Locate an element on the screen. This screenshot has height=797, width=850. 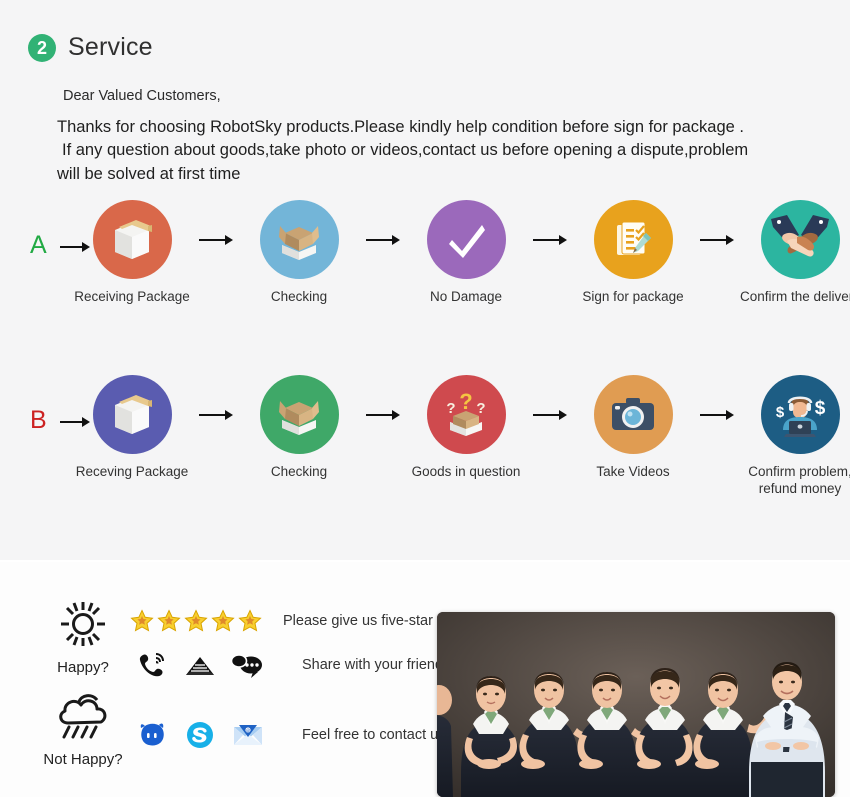
mood-not-happy-block: Not Happy? is located at coordinates (83, 729).